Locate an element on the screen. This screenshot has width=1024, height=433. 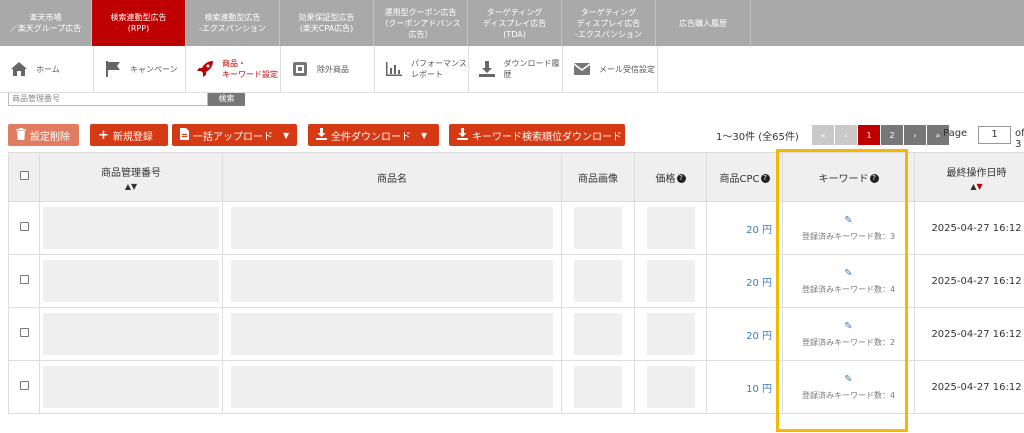
plus-icon: + is located at coordinates (103, 135).